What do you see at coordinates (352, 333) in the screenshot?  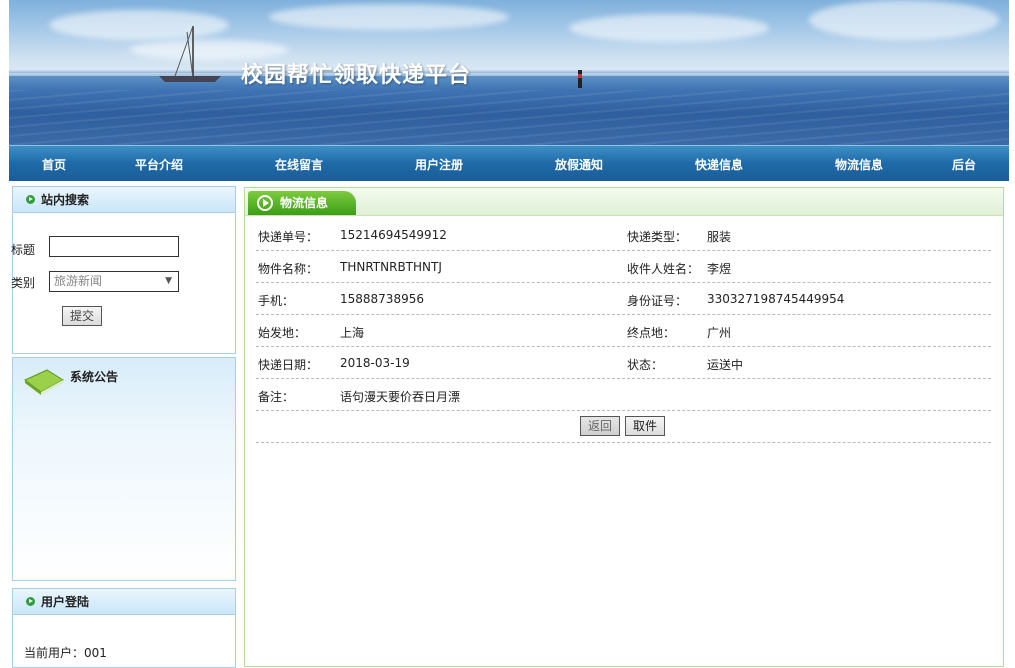 I see `origin-value: 上海` at bounding box center [352, 333].